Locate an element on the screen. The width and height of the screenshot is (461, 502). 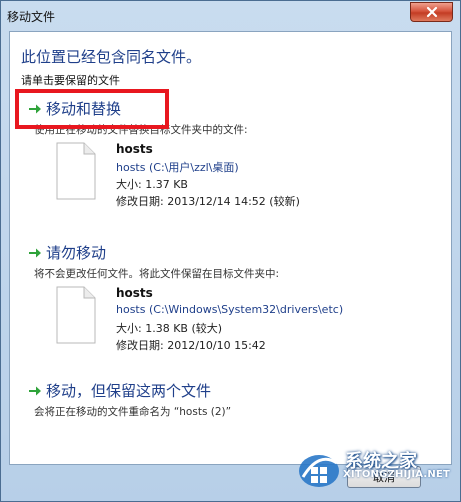
option-header: 请勿移动 is located at coordinates (67, 252).